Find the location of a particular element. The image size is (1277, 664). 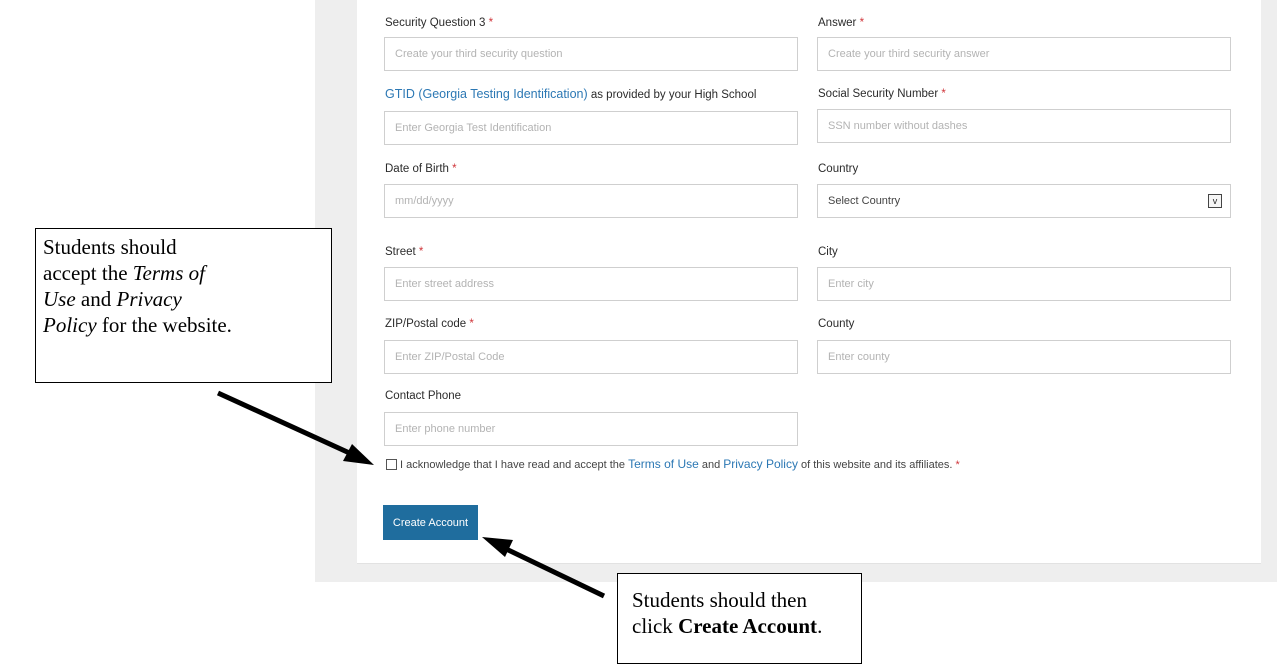

create-arrow-head is located at coordinates (497, 547).